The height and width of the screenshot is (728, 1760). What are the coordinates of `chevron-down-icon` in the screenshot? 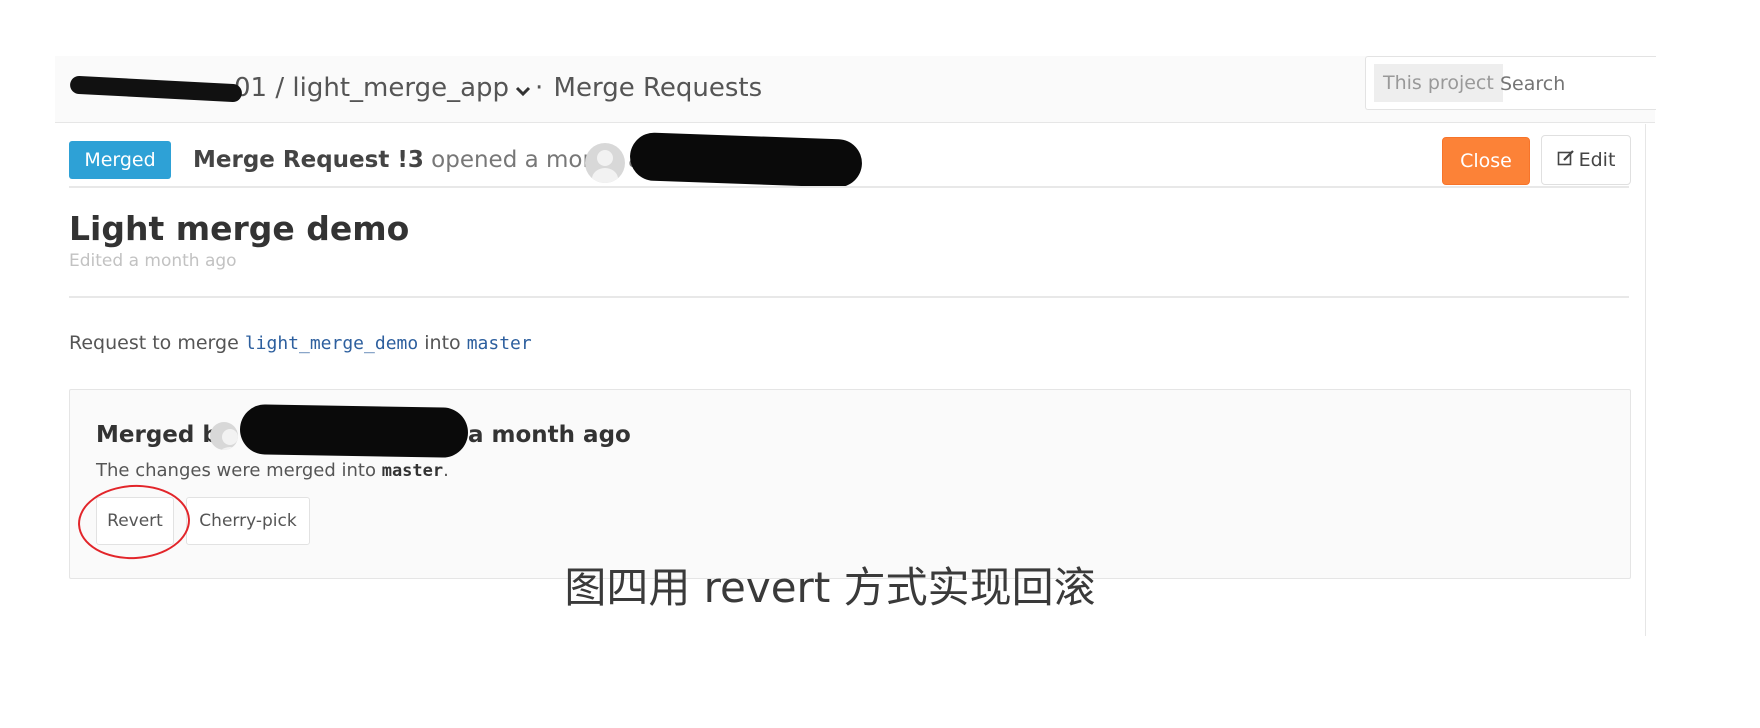 It's located at (523, 89).